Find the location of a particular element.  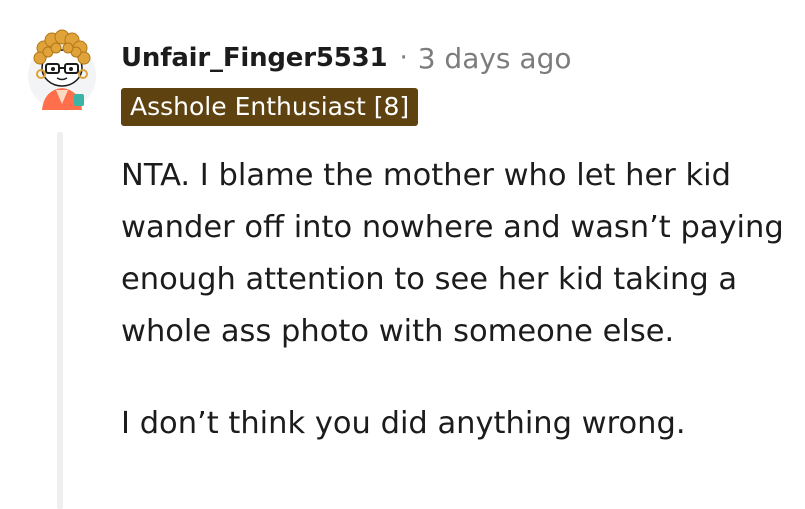

comment-header: Unfair_Finger5531 · 3 days ago is located at coordinates (346, 58).